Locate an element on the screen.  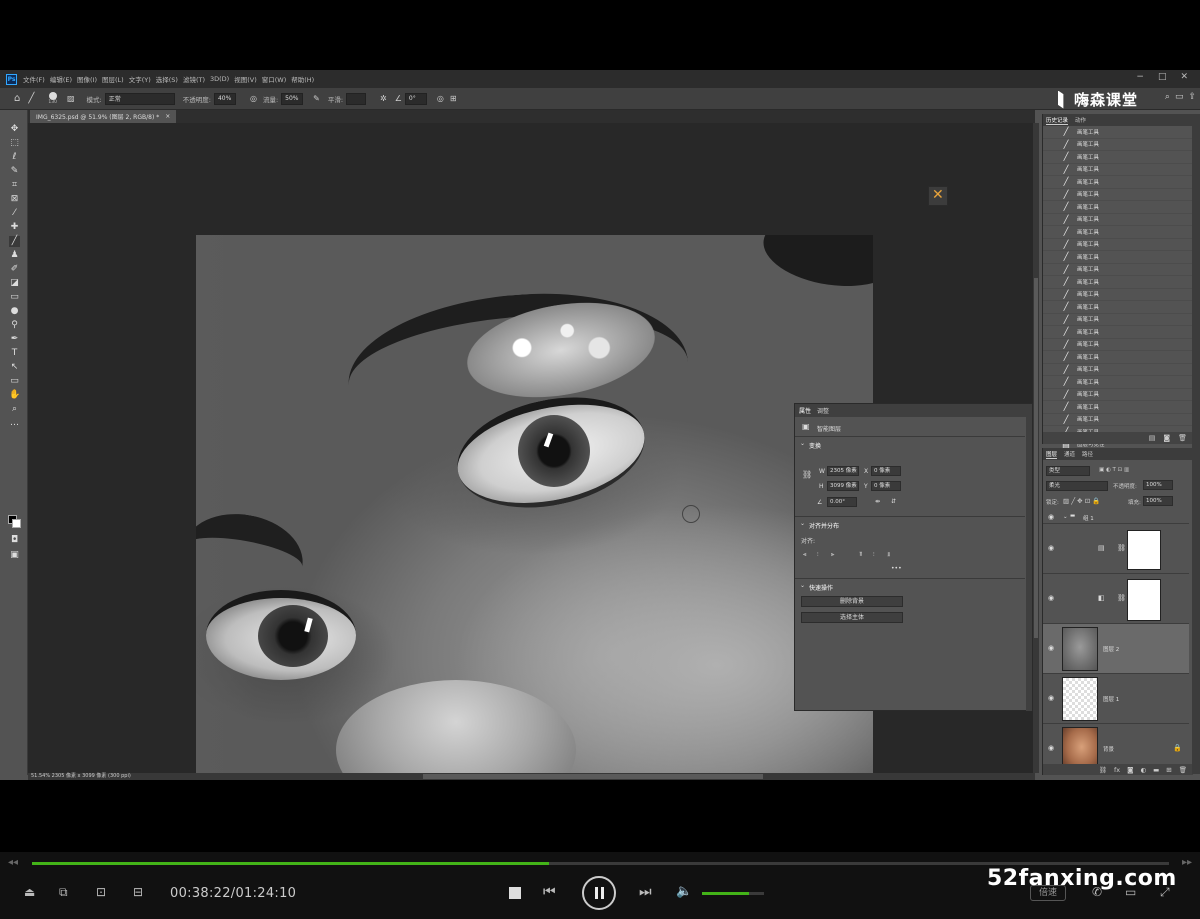
adjustment-layer-icon: ◐ is located at coordinates (1143, 770).